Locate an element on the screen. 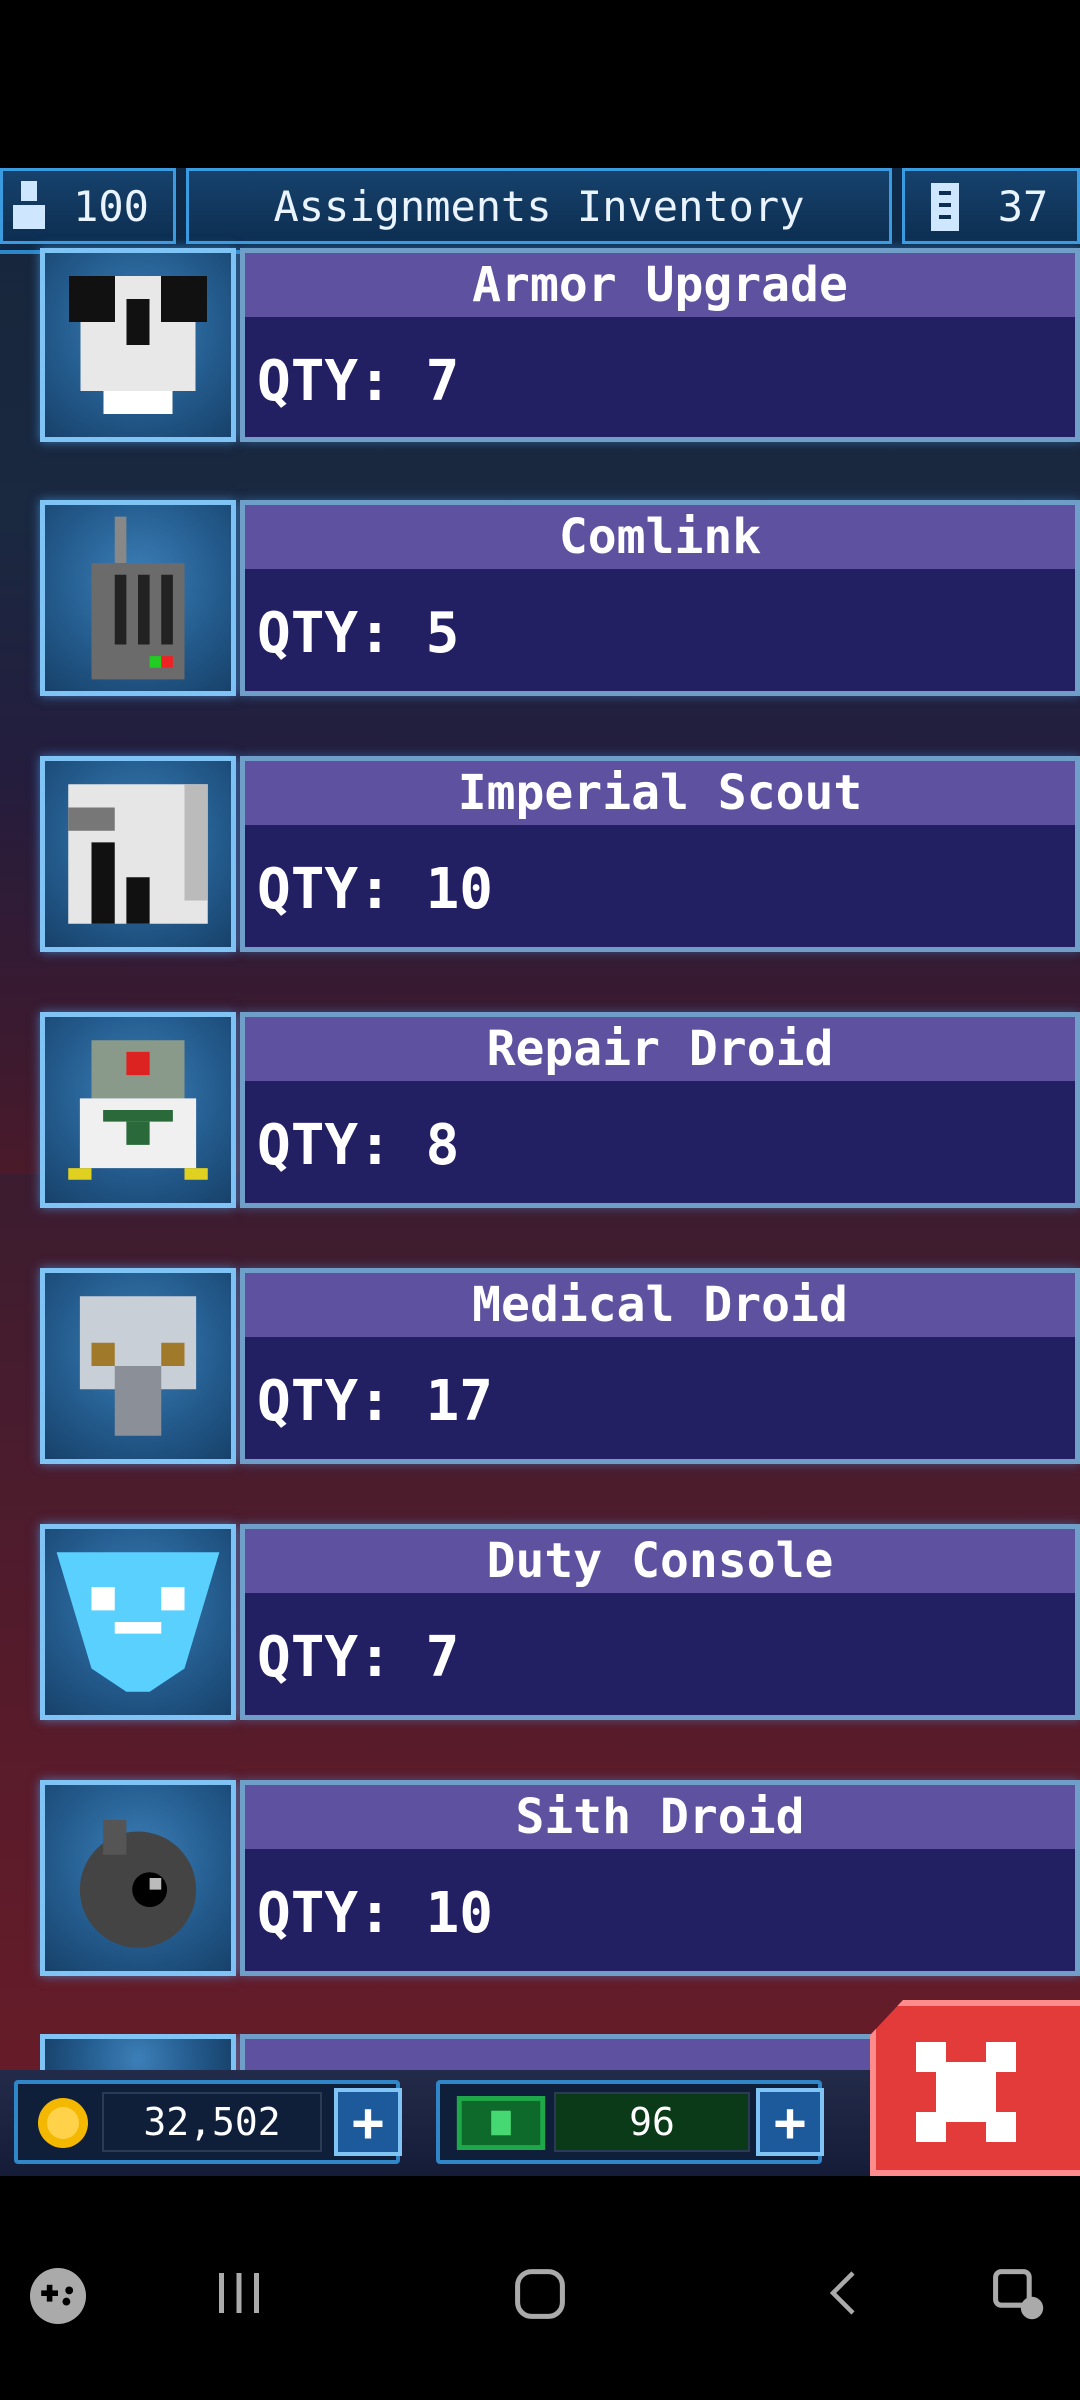  repair-droid-icon is located at coordinates (138, 1110).